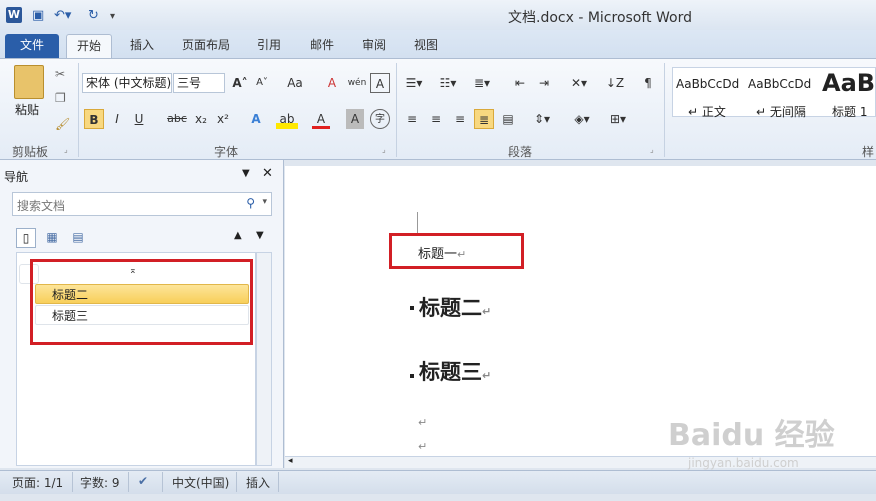 This screenshot has width=876, height=501. I want to click on heading2-text: 标题二↵, so click(455, 307).